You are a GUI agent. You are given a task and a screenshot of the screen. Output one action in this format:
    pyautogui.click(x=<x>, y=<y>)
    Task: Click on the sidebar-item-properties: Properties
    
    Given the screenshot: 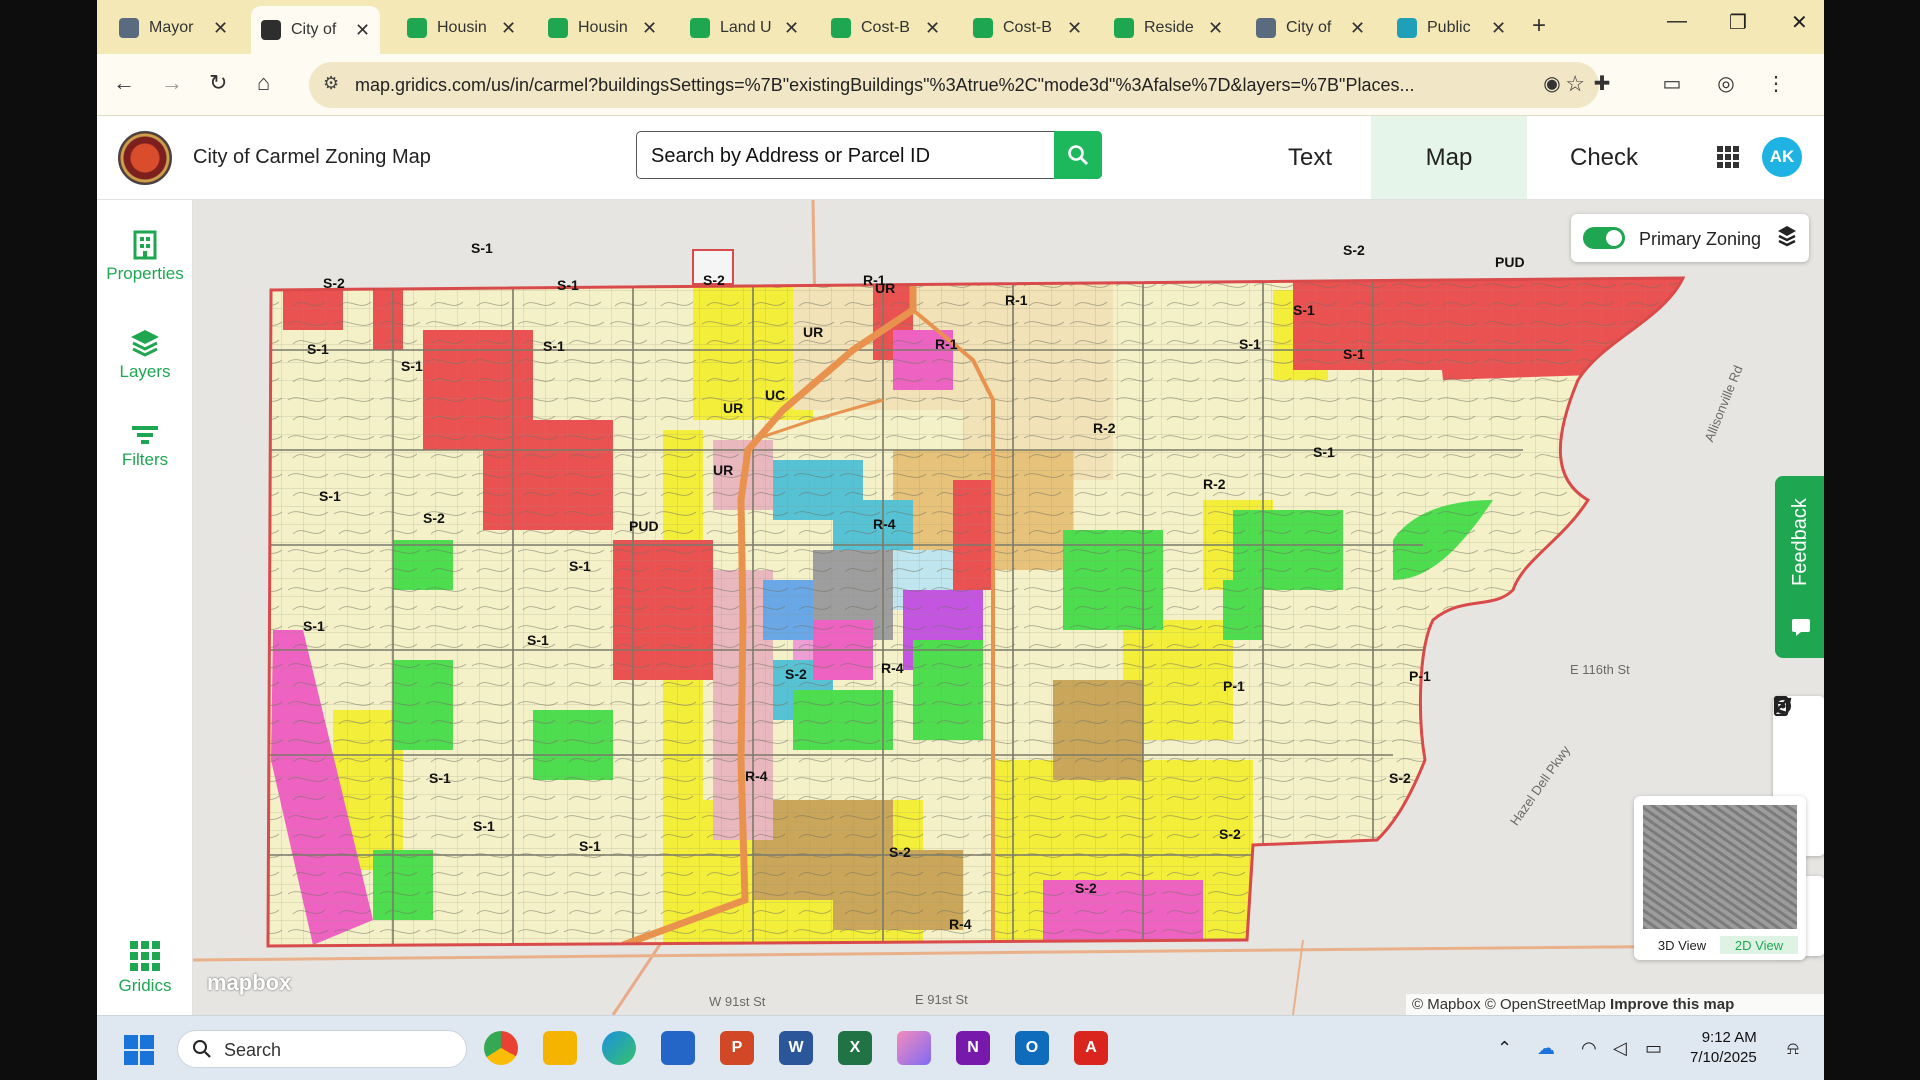 What is the action you would take?
    pyautogui.click(x=145, y=257)
    